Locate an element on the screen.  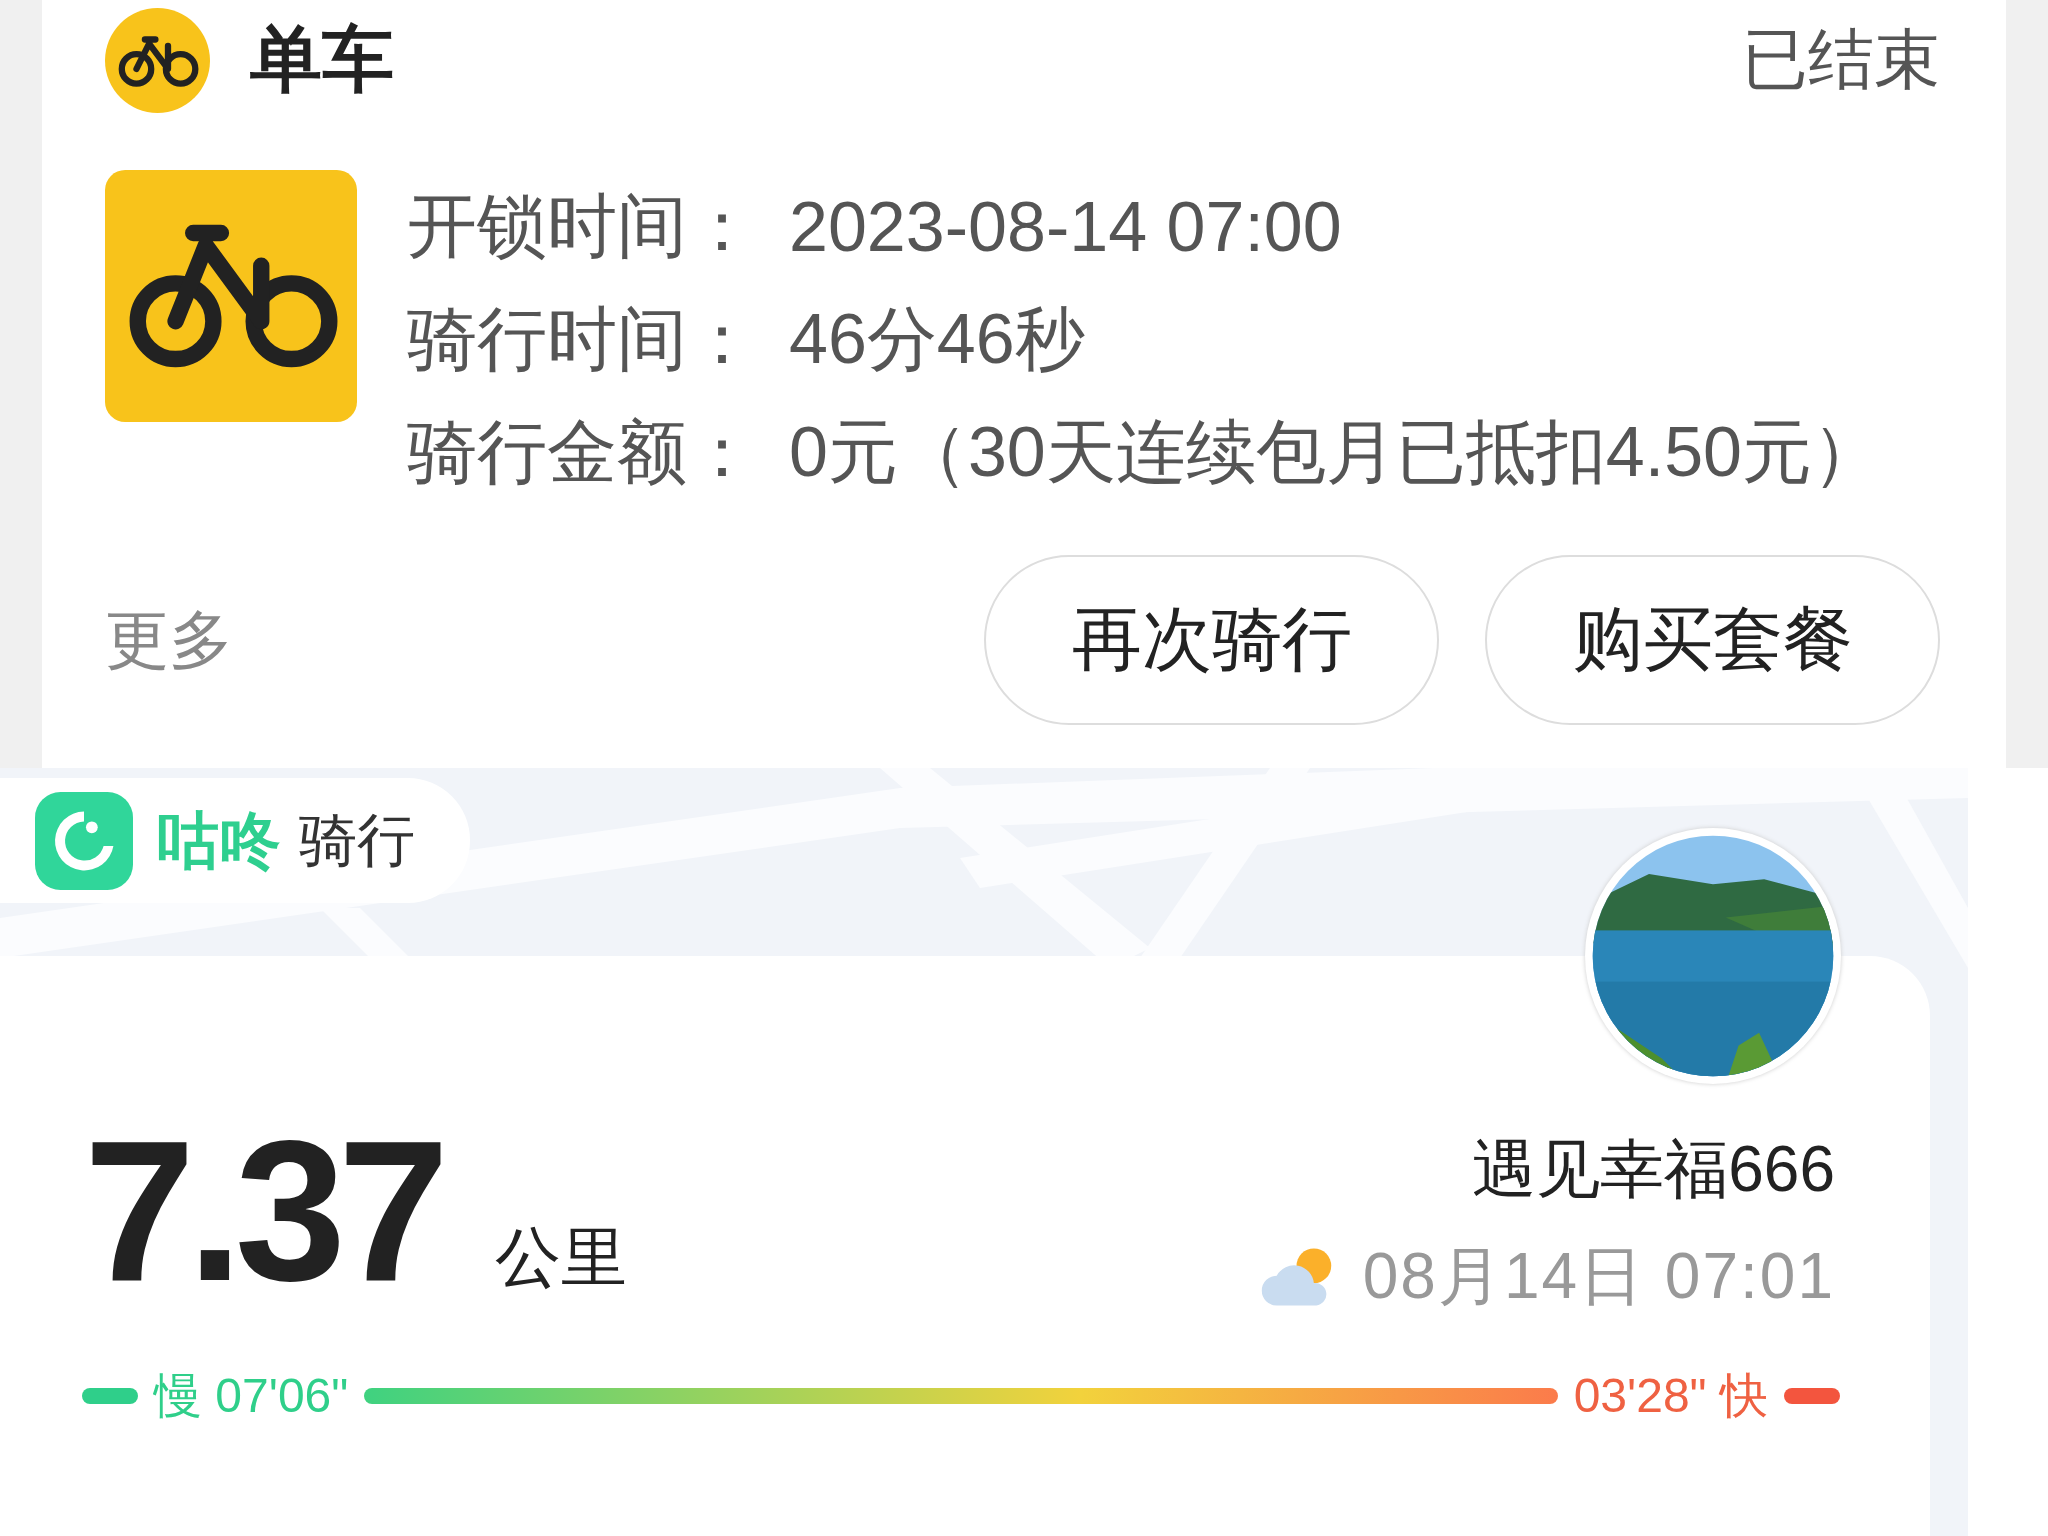
bicycle-logo-icon is located at coordinates (157, 60).